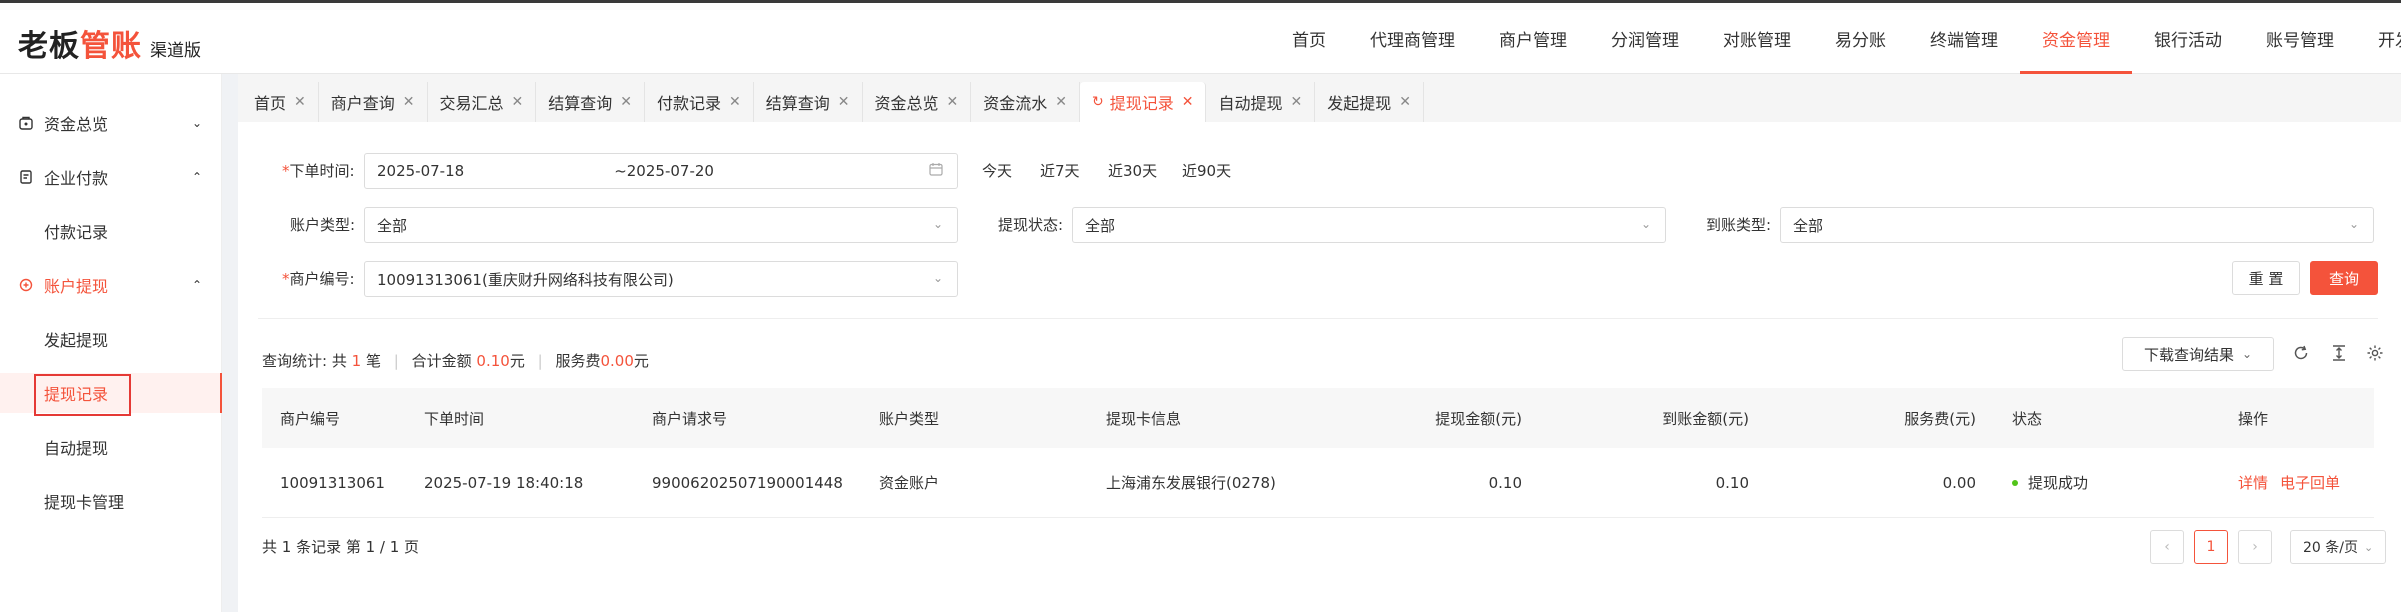 The height and width of the screenshot is (612, 2401). Describe the element at coordinates (2188, 38) in the screenshot. I see `topnav-bank: 银行活动` at that location.